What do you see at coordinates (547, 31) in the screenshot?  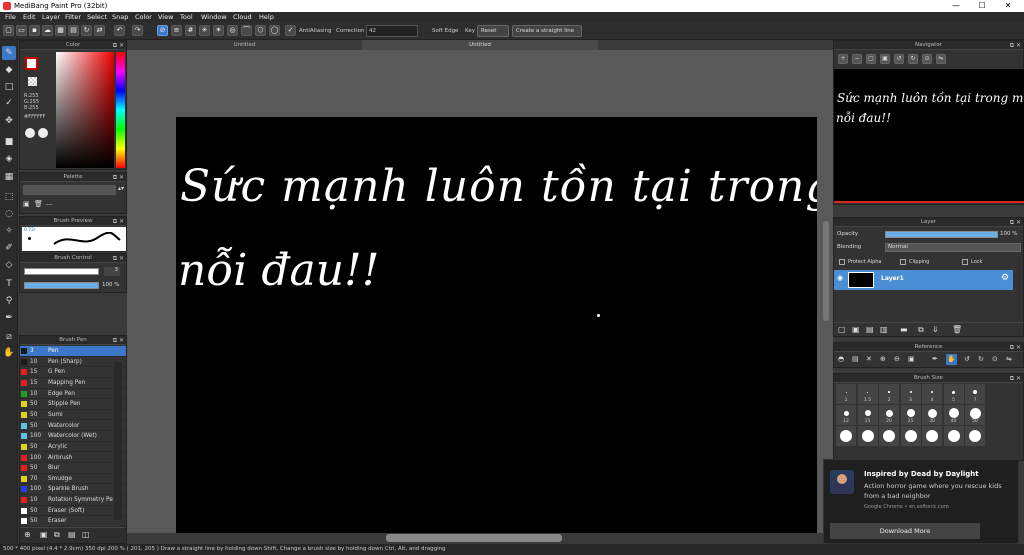 I see `straight-line-button: Create a straight line` at bounding box center [547, 31].